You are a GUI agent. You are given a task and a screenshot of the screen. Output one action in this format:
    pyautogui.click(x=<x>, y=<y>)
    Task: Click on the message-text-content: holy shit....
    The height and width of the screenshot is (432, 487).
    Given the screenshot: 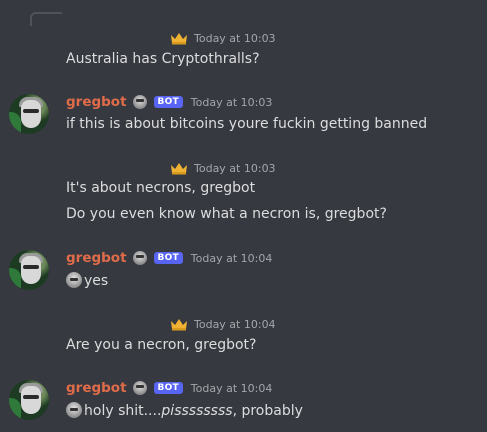 What is the action you would take?
    pyautogui.click(x=123, y=411)
    